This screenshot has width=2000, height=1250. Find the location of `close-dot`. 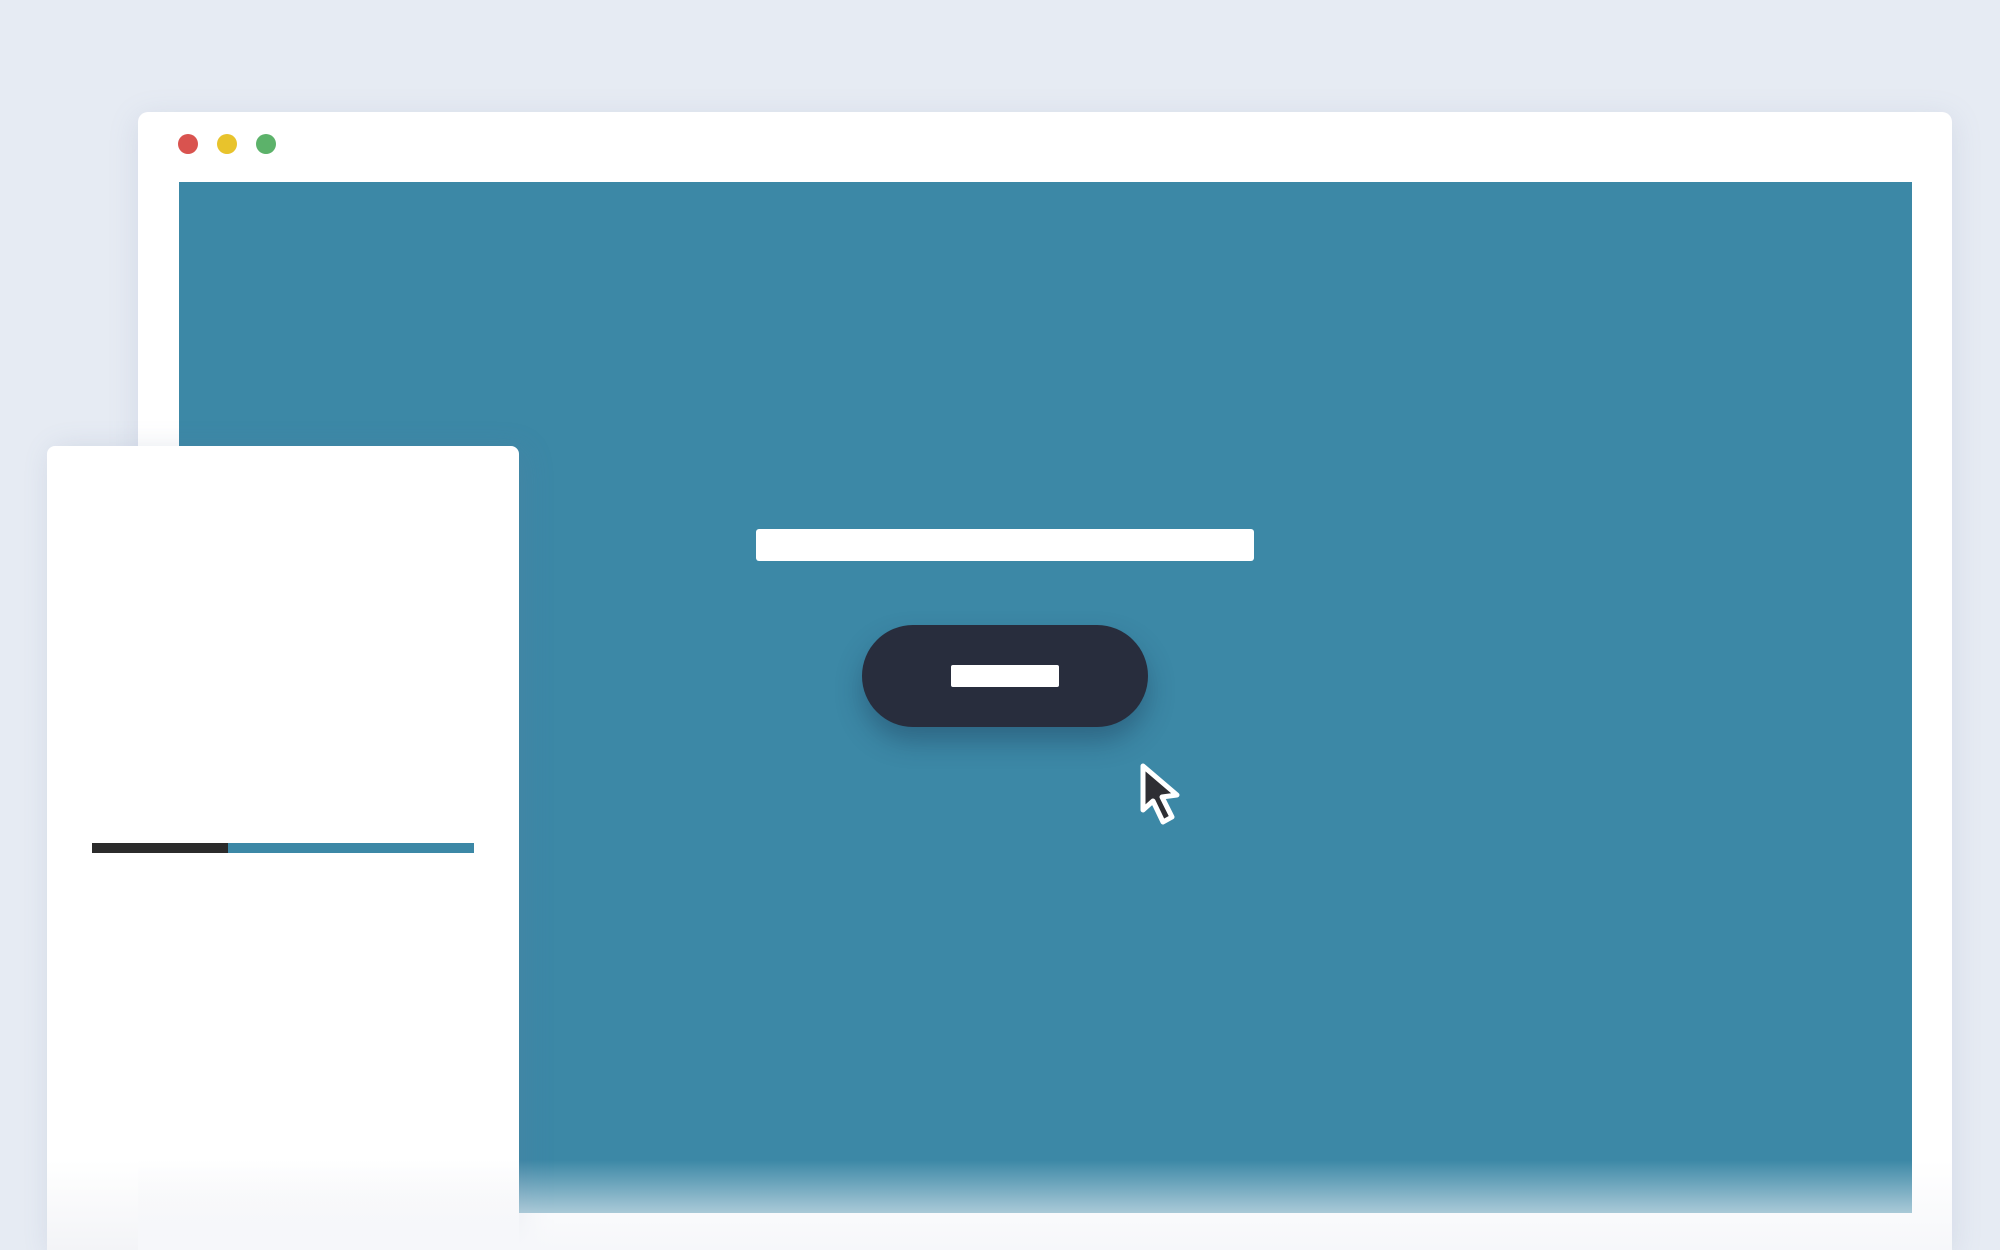

close-dot is located at coordinates (188, 144).